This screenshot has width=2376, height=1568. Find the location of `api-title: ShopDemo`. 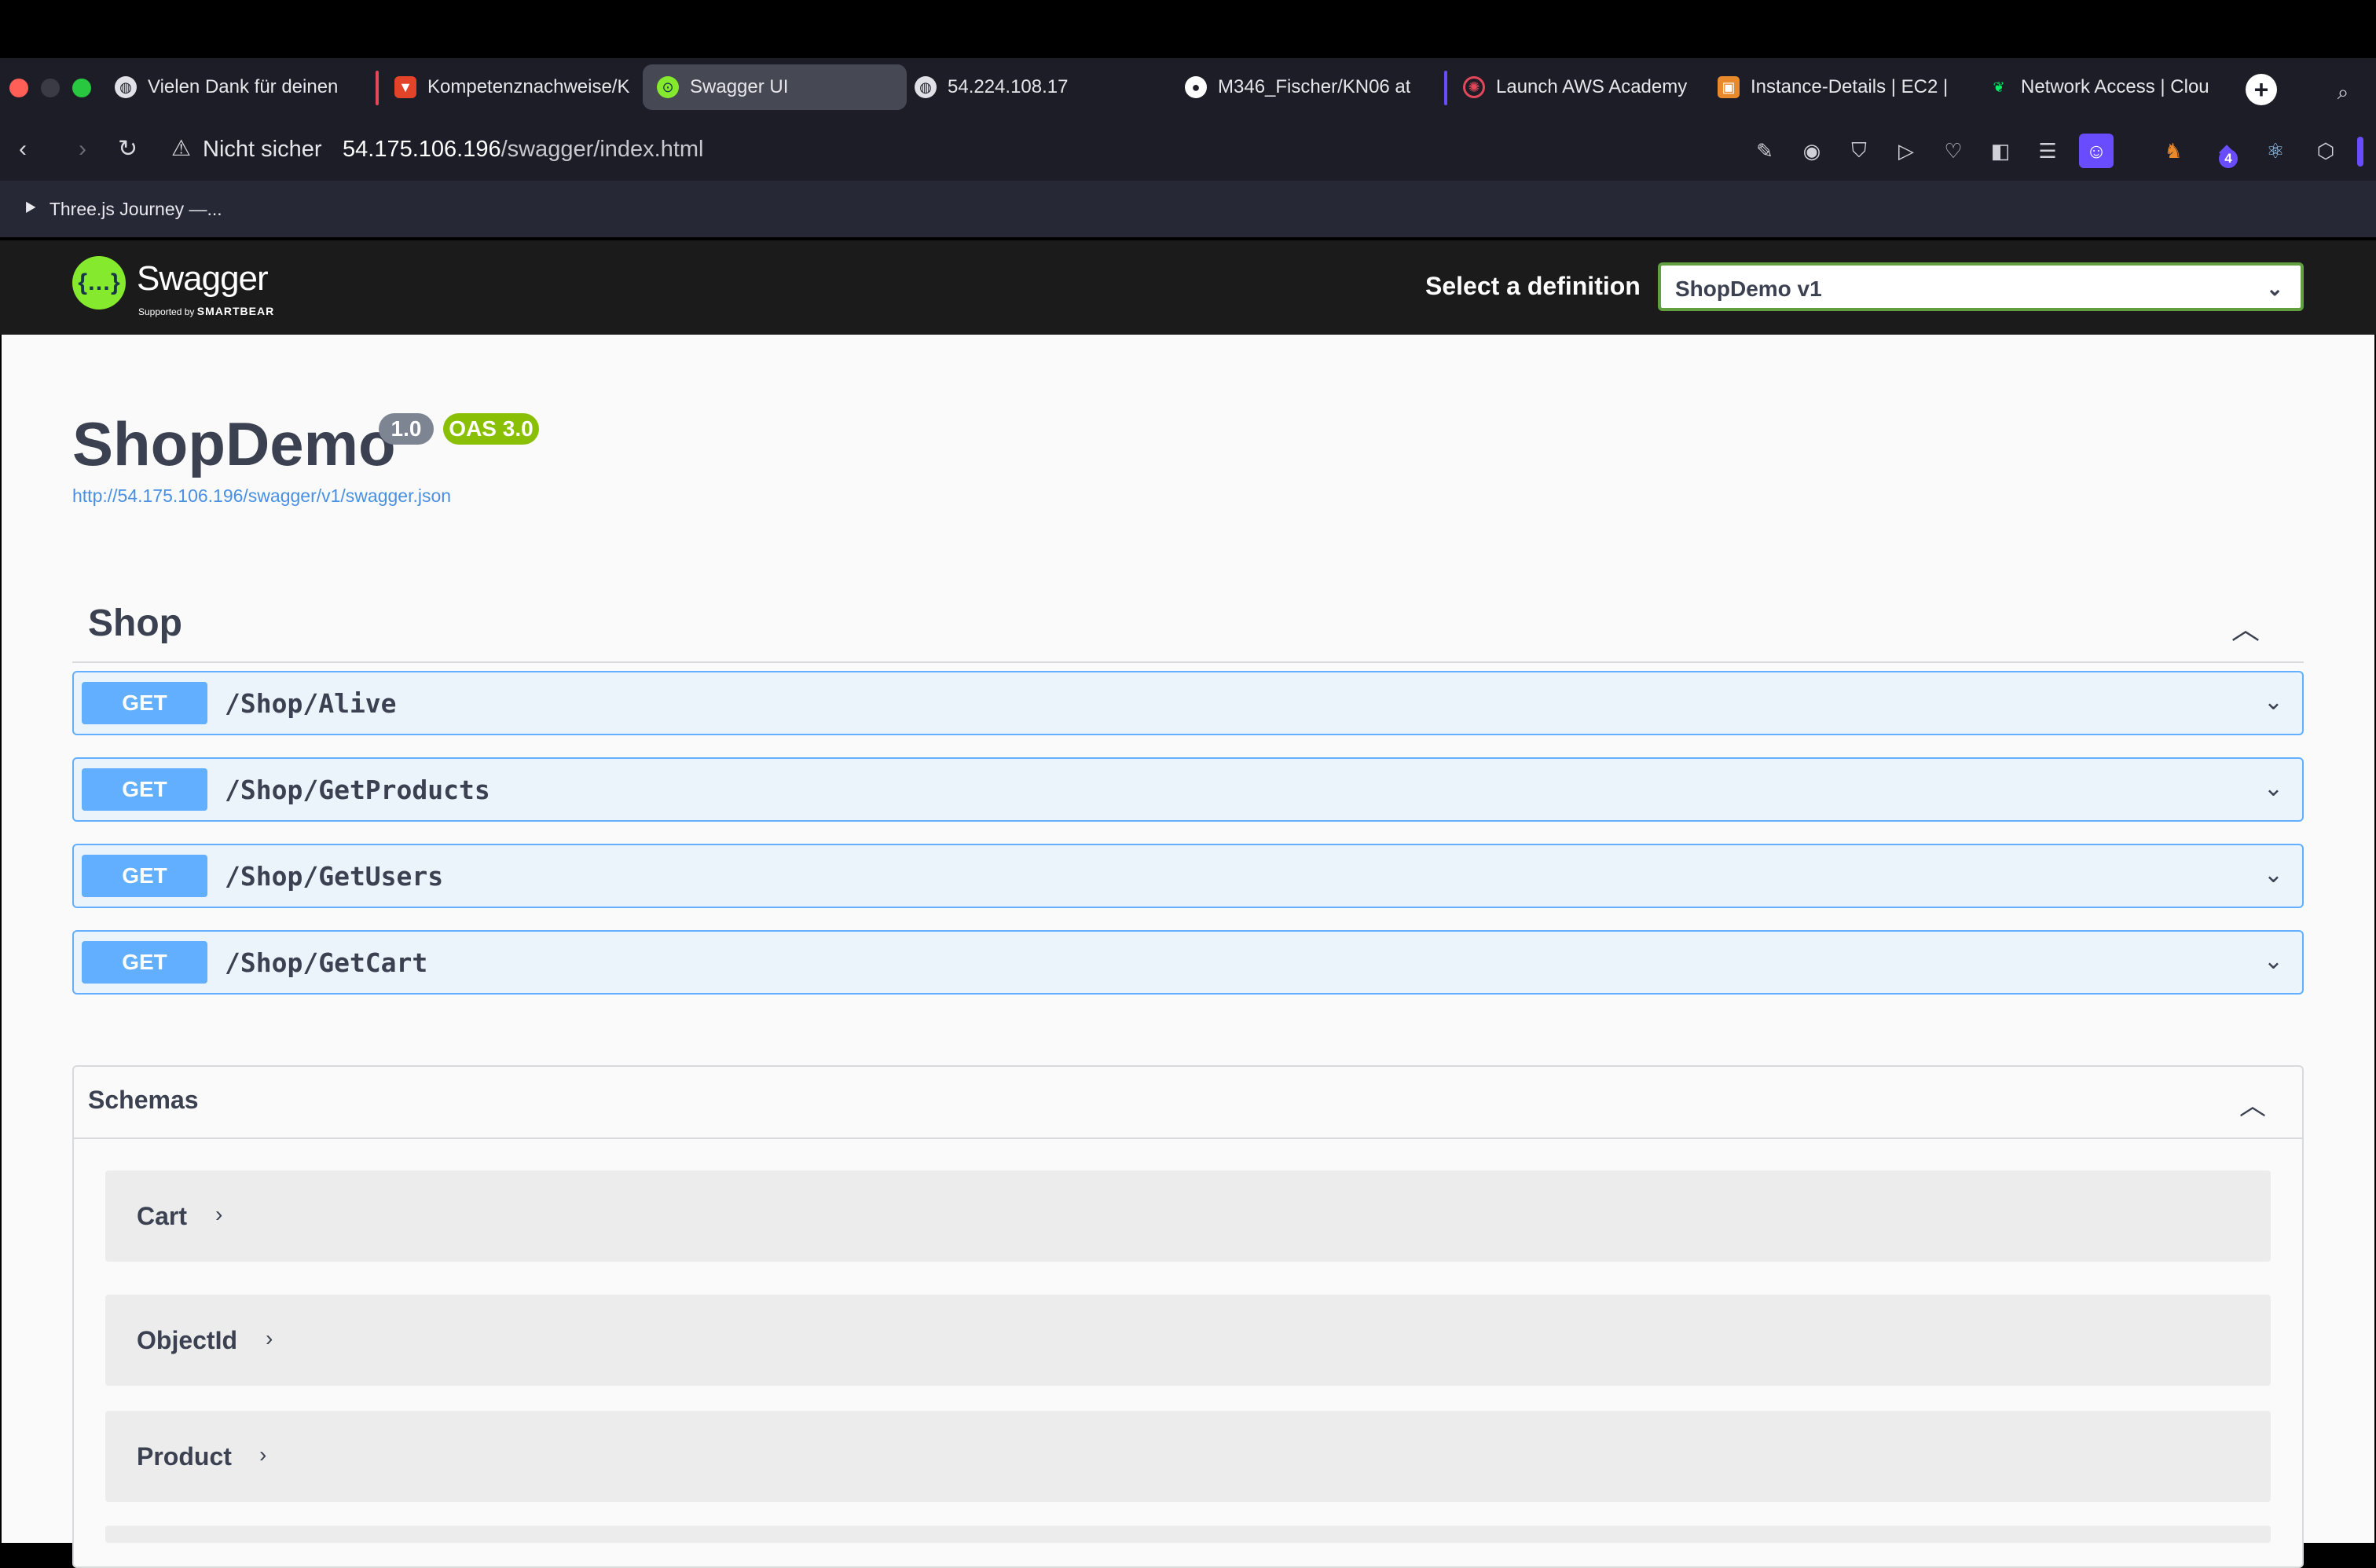

api-title: ShopDemo is located at coordinates (234, 444).